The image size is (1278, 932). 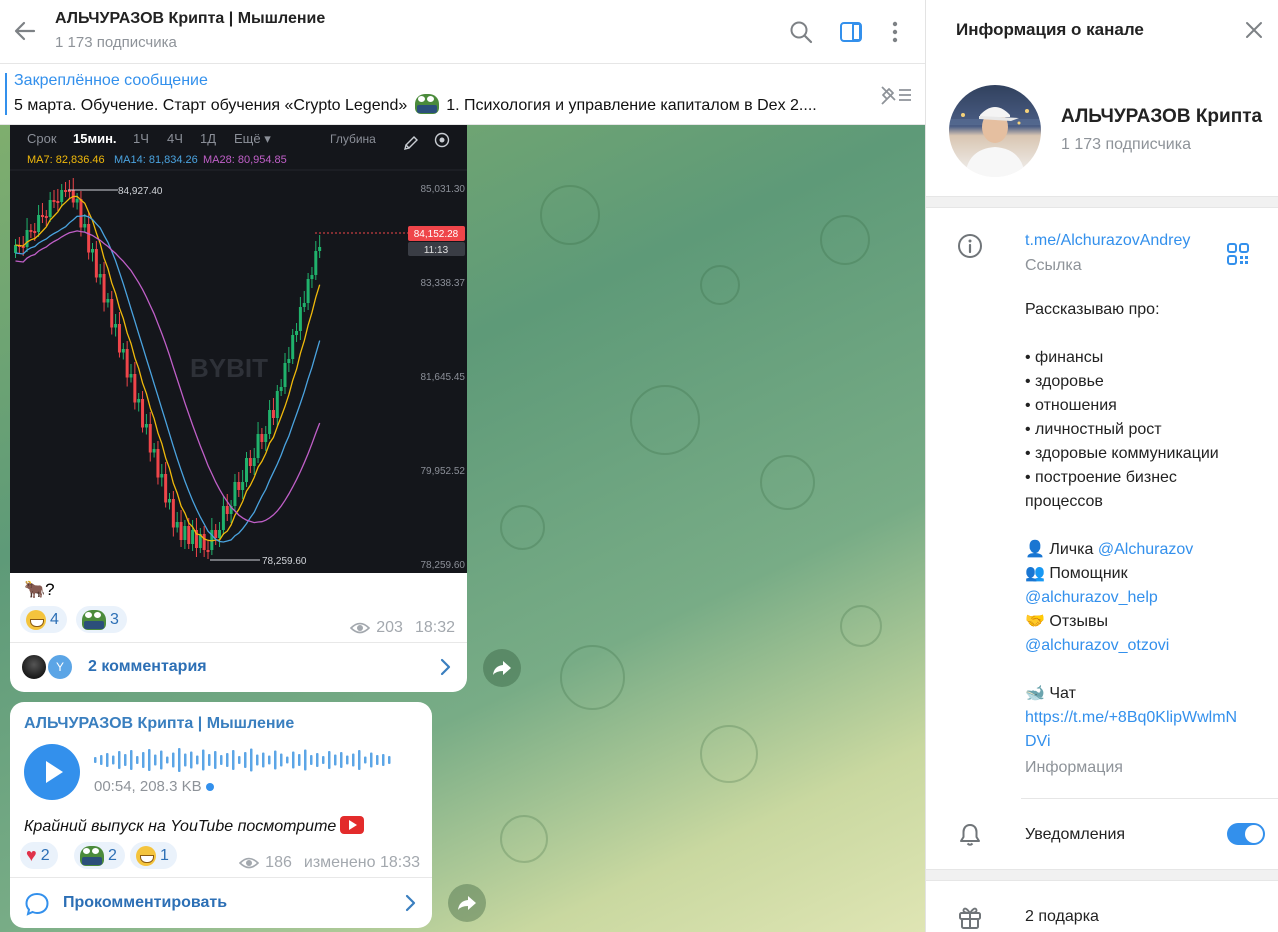 I want to click on qr-code-icon, so click(x=1238, y=254).